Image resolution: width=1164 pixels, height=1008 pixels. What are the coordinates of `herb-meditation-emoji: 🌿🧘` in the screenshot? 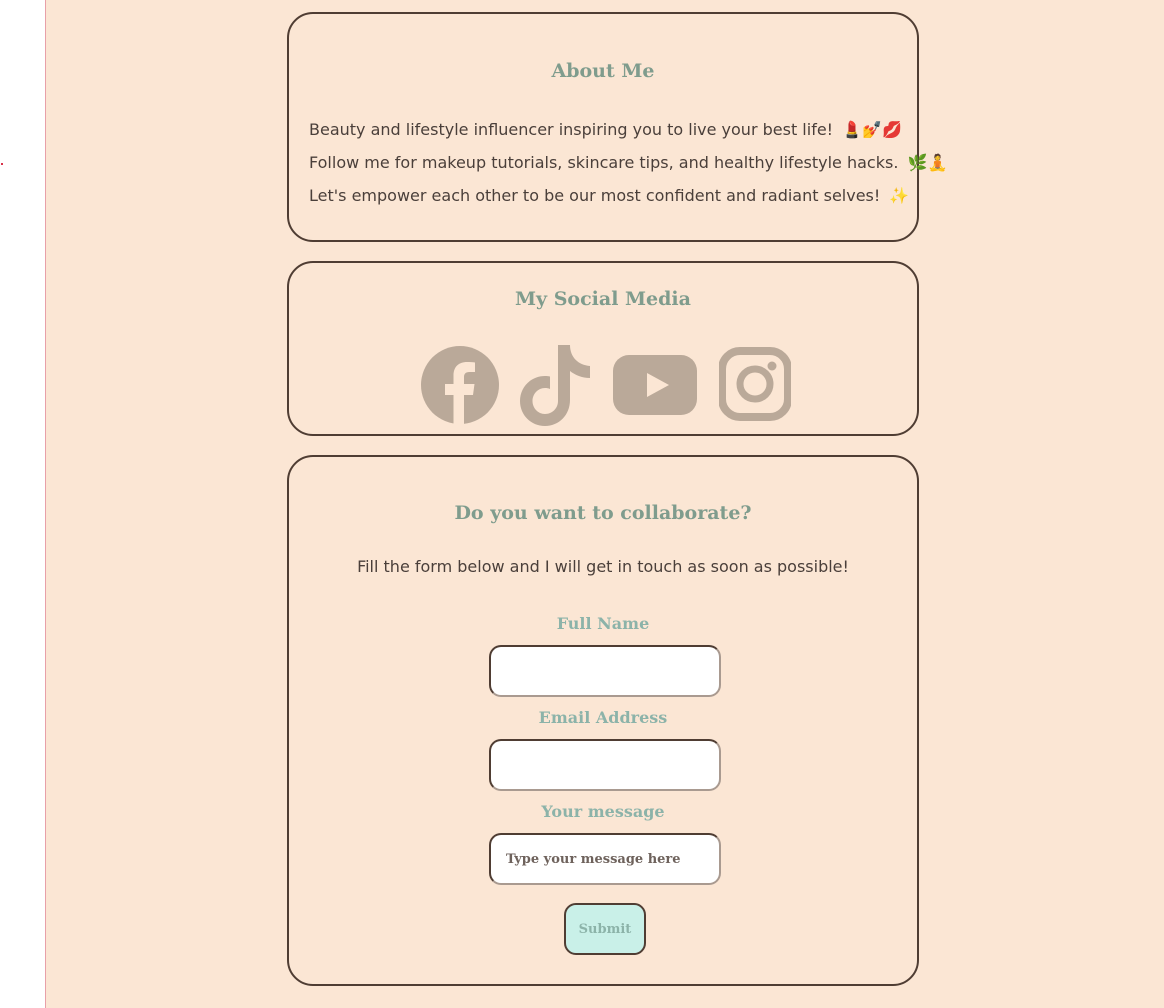 It's located at (927, 162).